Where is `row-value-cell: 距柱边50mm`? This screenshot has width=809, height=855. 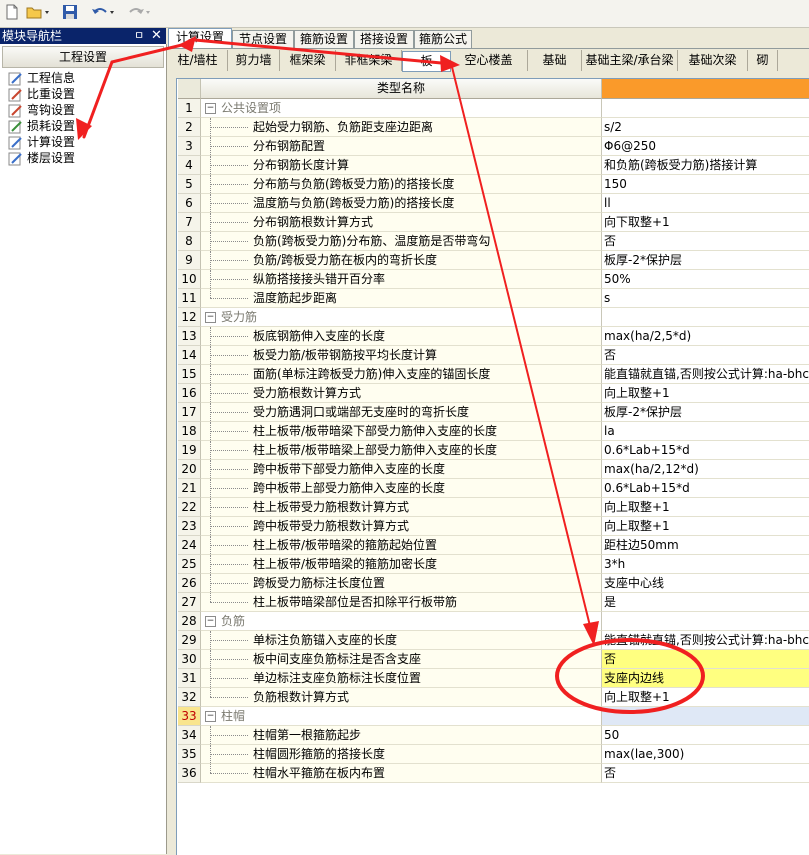
row-value-cell: 距柱边50mm is located at coordinates (705, 545).